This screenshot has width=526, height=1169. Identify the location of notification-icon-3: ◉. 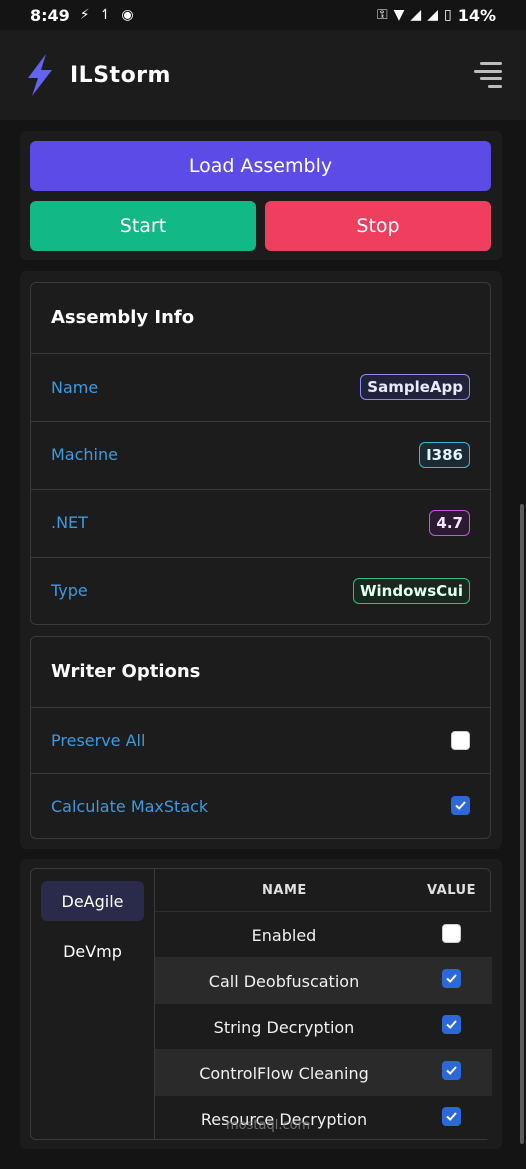
(127, 15).